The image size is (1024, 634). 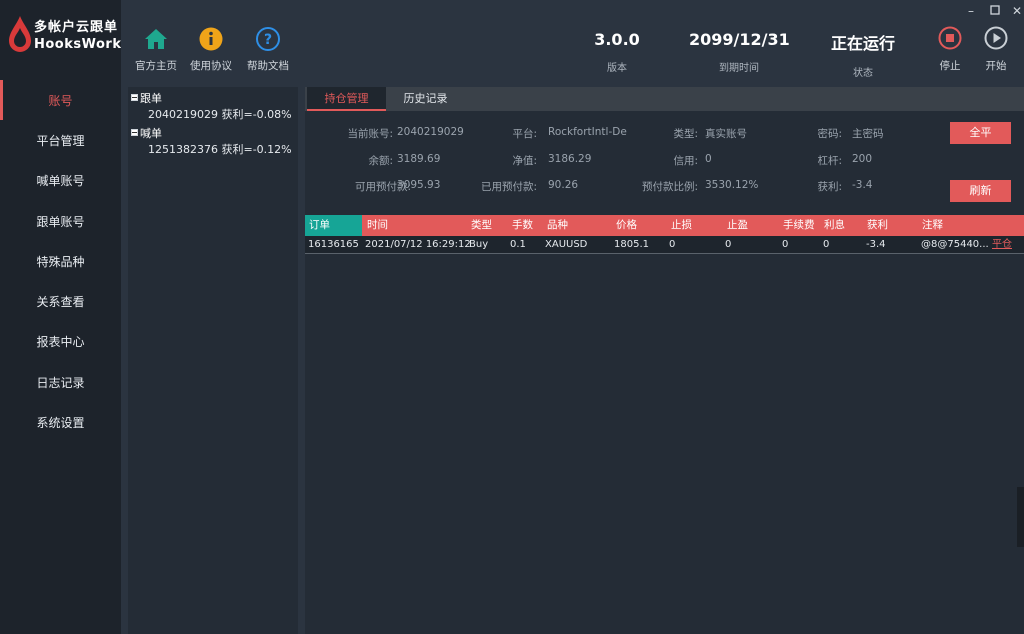 What do you see at coordinates (995, 11) in the screenshot?
I see `maximize-icon` at bounding box center [995, 11].